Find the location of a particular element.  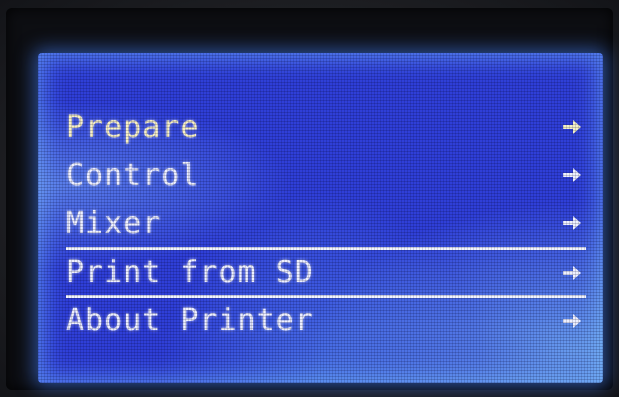

menu-item-prepare: Prepare is located at coordinates (326, 127).